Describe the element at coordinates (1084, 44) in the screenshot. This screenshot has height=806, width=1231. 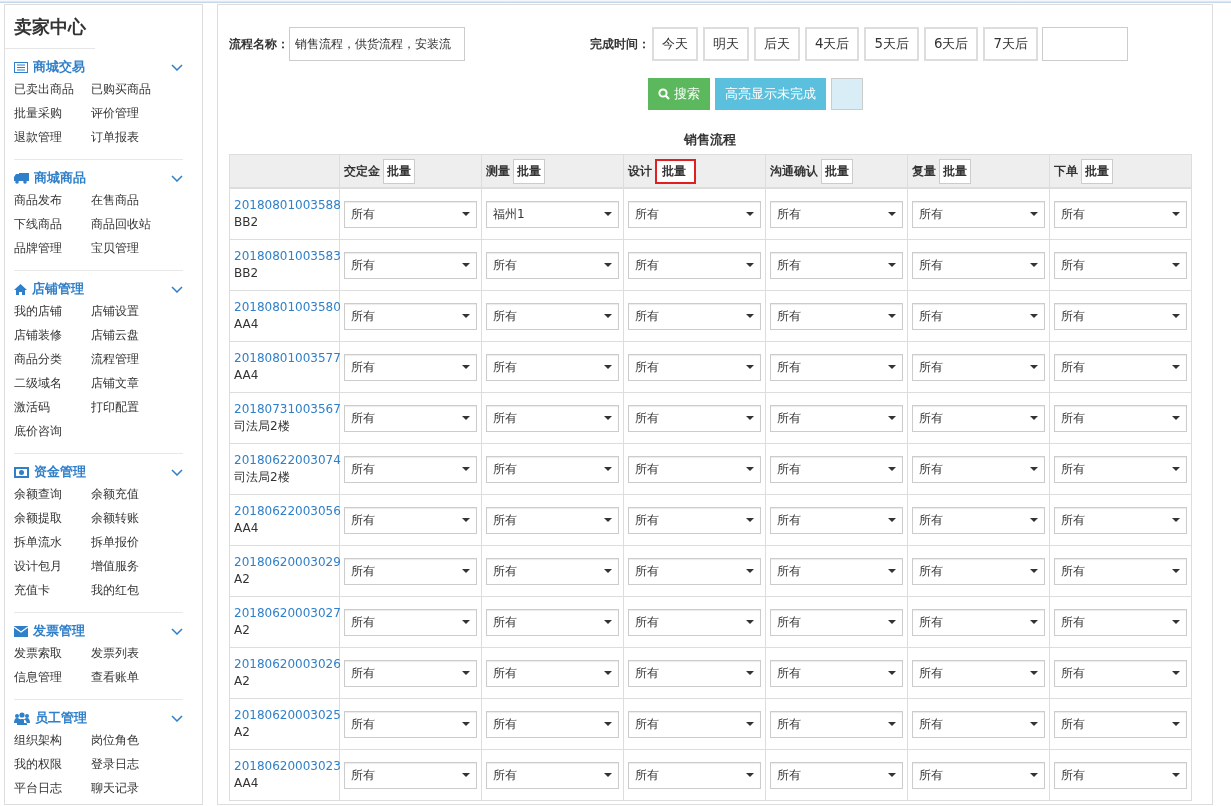
I see `date-field` at that location.